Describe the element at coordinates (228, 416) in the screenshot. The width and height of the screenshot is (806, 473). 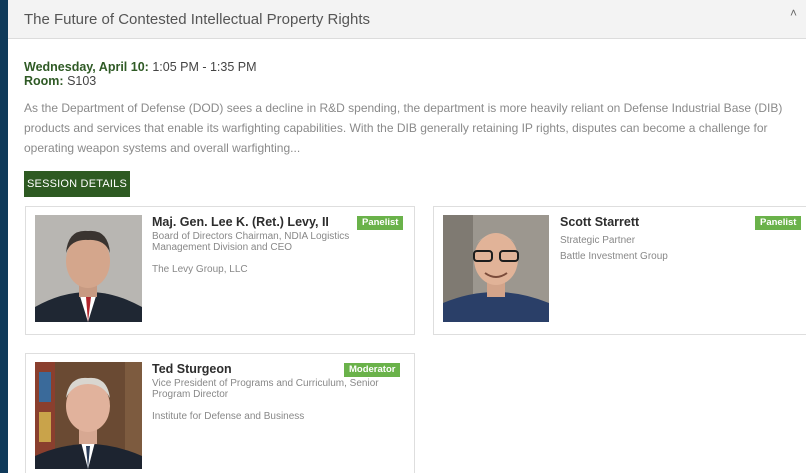
I see `speaker-org: Institute for Defense and Business` at that location.